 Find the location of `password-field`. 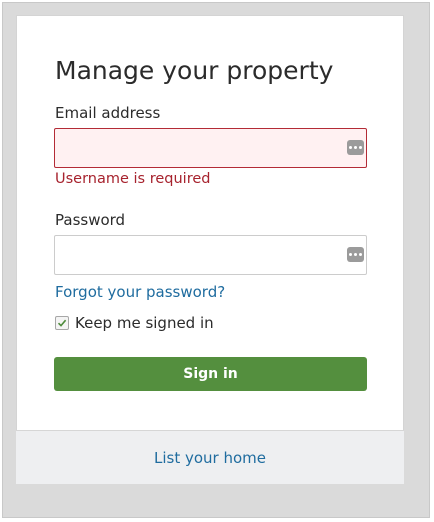

password-field is located at coordinates (210, 255).